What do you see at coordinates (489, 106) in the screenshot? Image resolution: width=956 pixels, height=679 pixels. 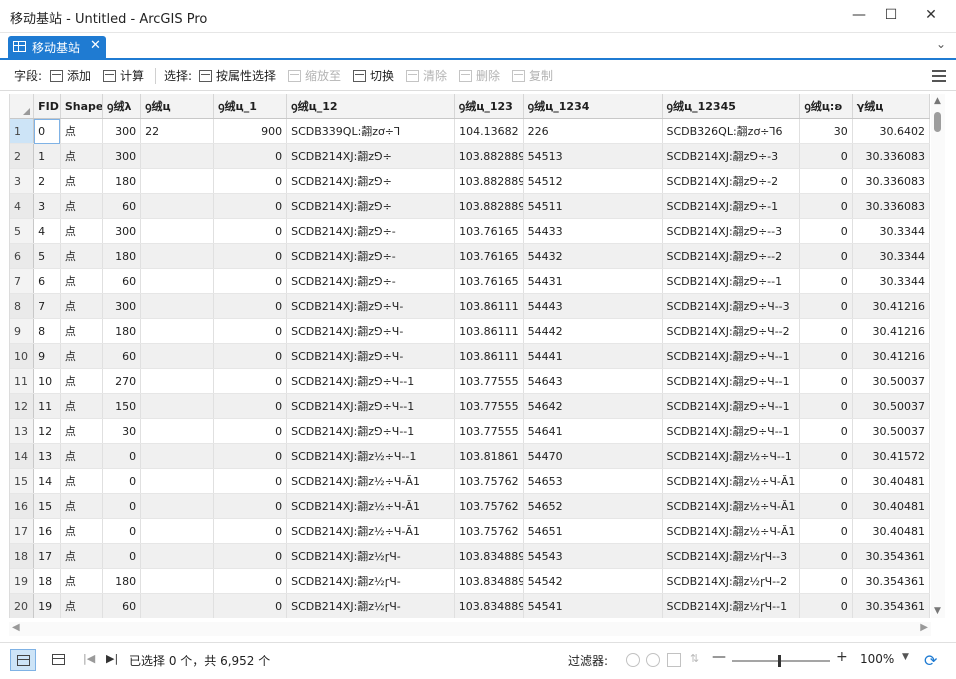 I see `column-header: ꝯ绒ц_123` at bounding box center [489, 106].